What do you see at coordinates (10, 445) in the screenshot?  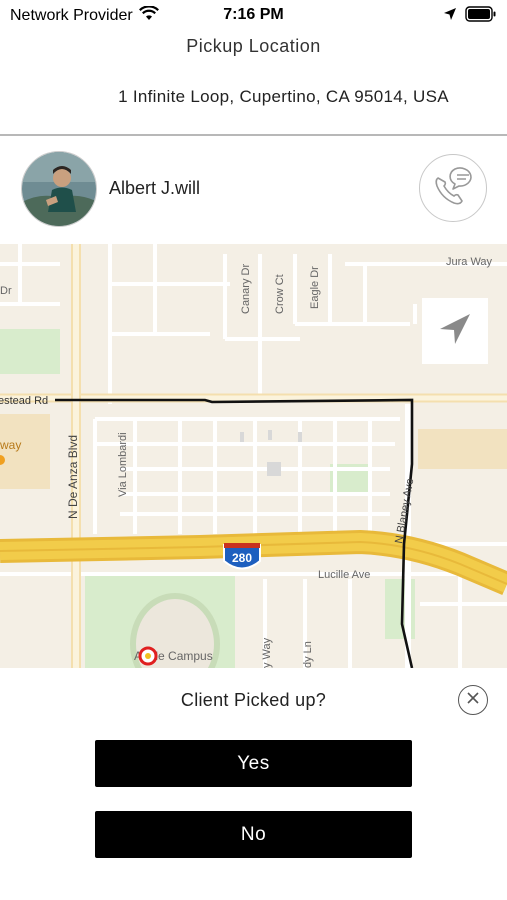 I see `map-label-way: way` at bounding box center [10, 445].